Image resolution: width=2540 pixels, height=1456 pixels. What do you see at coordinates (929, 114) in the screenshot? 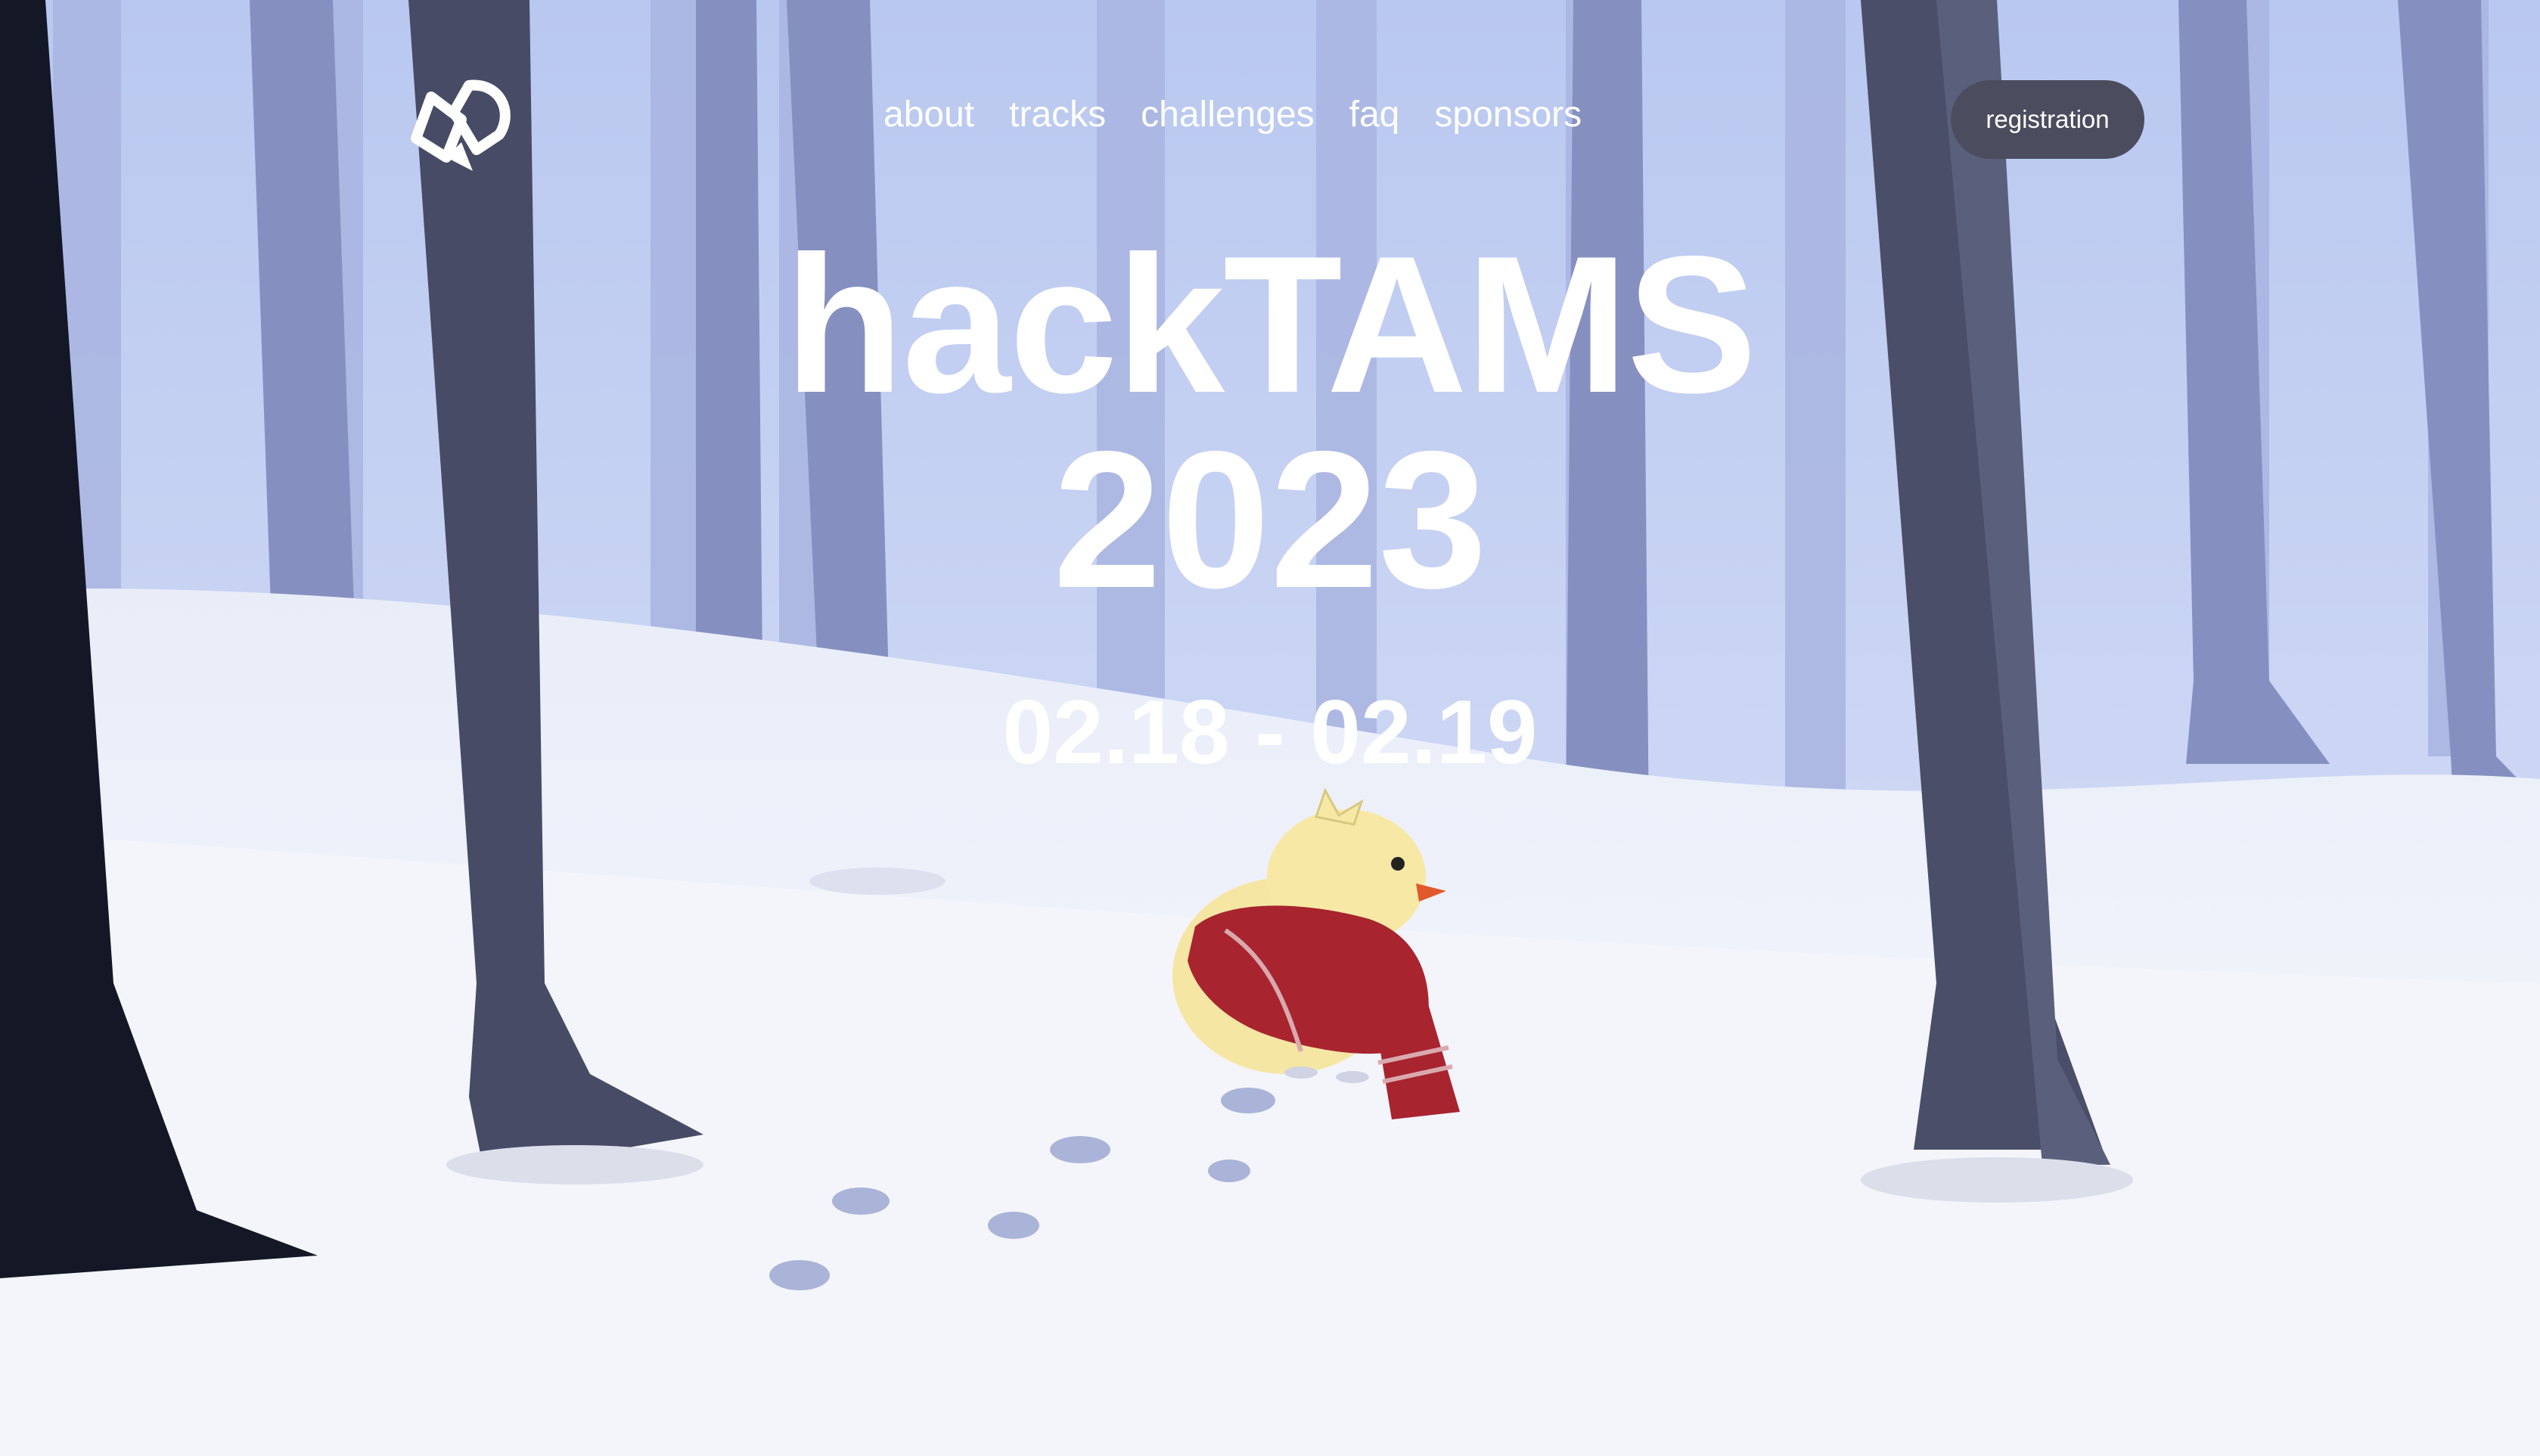
I see `nav-link-about: about` at bounding box center [929, 114].